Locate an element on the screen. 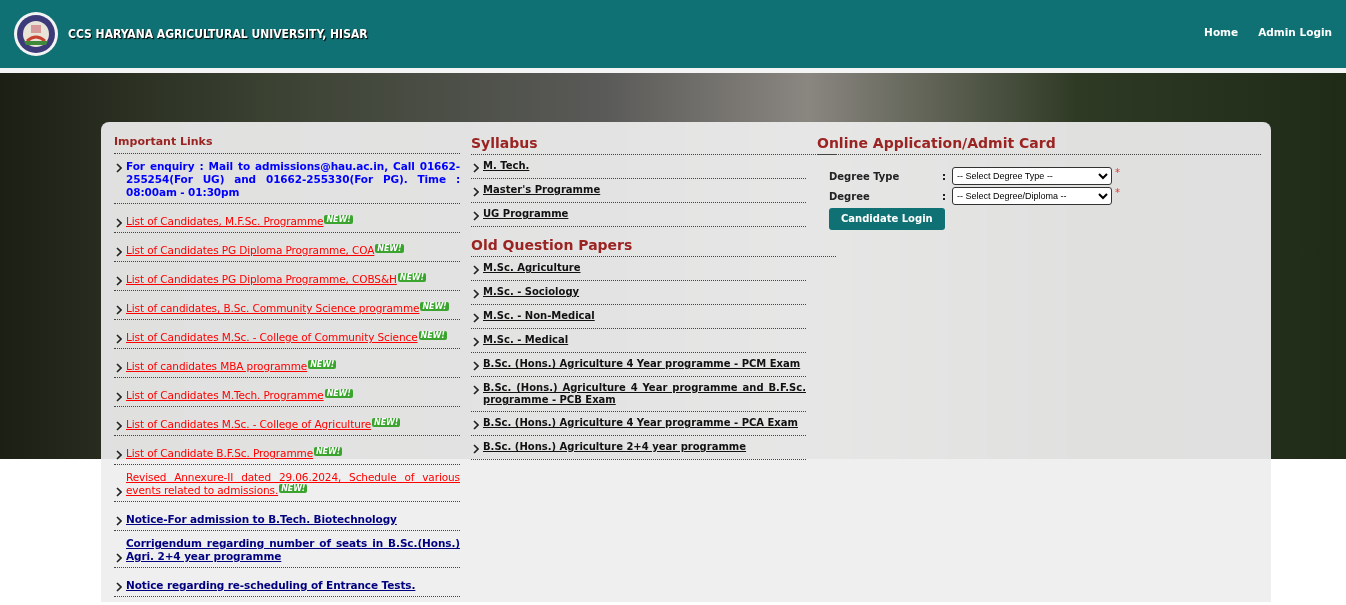 Image resolution: width=1346 pixels, height=605 pixels. question-paper-link: M.Sc. Agriculture is located at coordinates (644, 268).